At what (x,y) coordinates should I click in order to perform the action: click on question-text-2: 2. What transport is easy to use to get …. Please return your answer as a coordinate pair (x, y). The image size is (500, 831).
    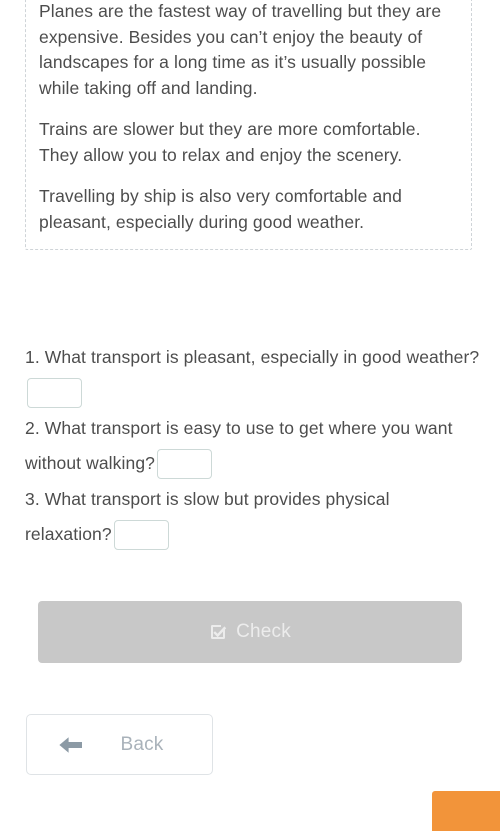
    Looking at the image, I should click on (239, 445).